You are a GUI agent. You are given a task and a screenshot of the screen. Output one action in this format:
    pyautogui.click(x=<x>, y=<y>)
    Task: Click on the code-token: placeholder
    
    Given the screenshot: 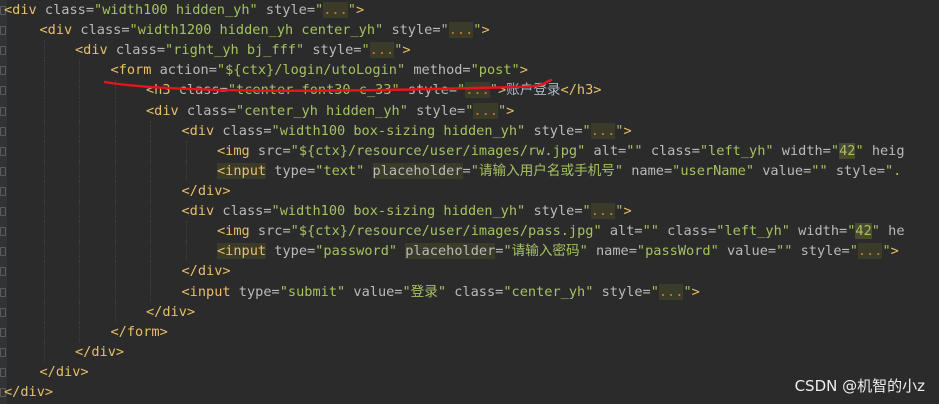 What is the action you would take?
    pyautogui.click(x=450, y=251)
    